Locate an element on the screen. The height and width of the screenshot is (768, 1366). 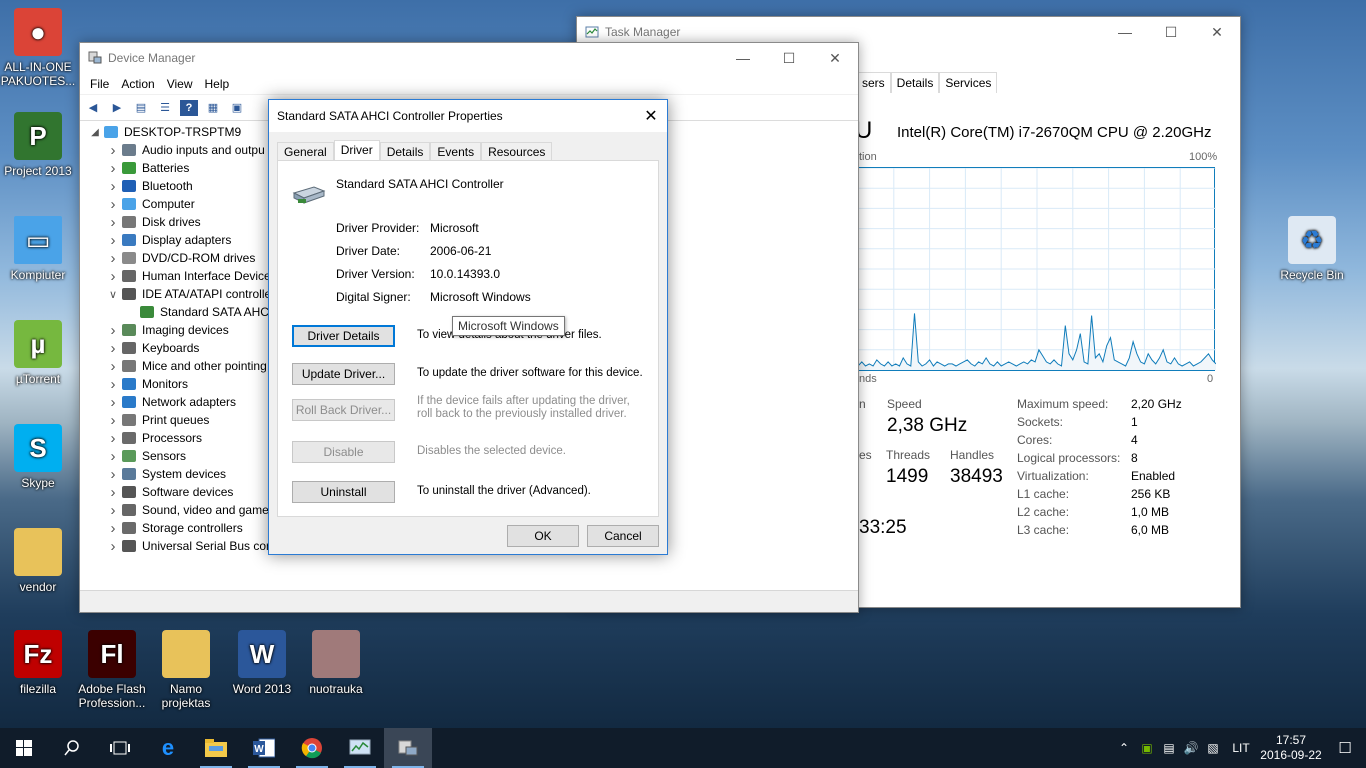
task-view-icon is located at coordinates (120, 748).